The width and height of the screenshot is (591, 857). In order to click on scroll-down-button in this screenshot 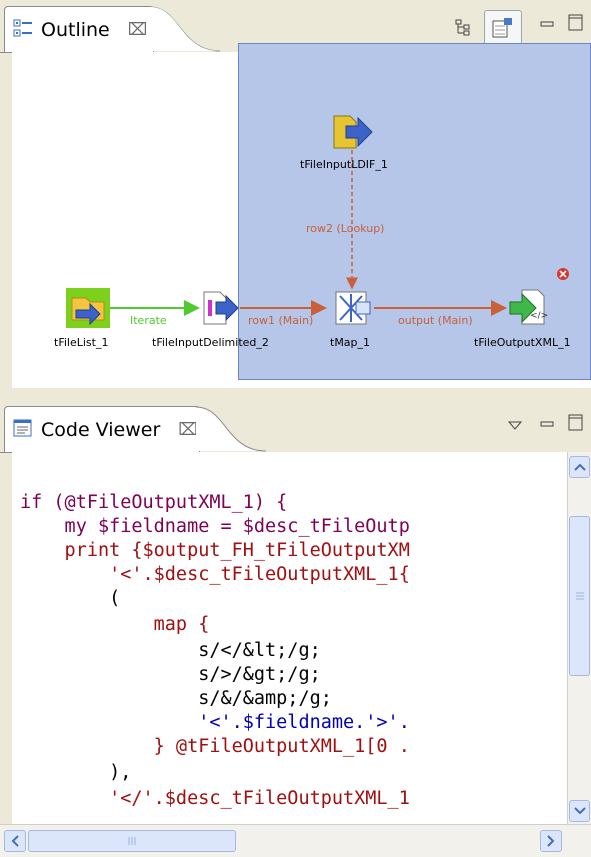, I will do `click(579, 811)`.